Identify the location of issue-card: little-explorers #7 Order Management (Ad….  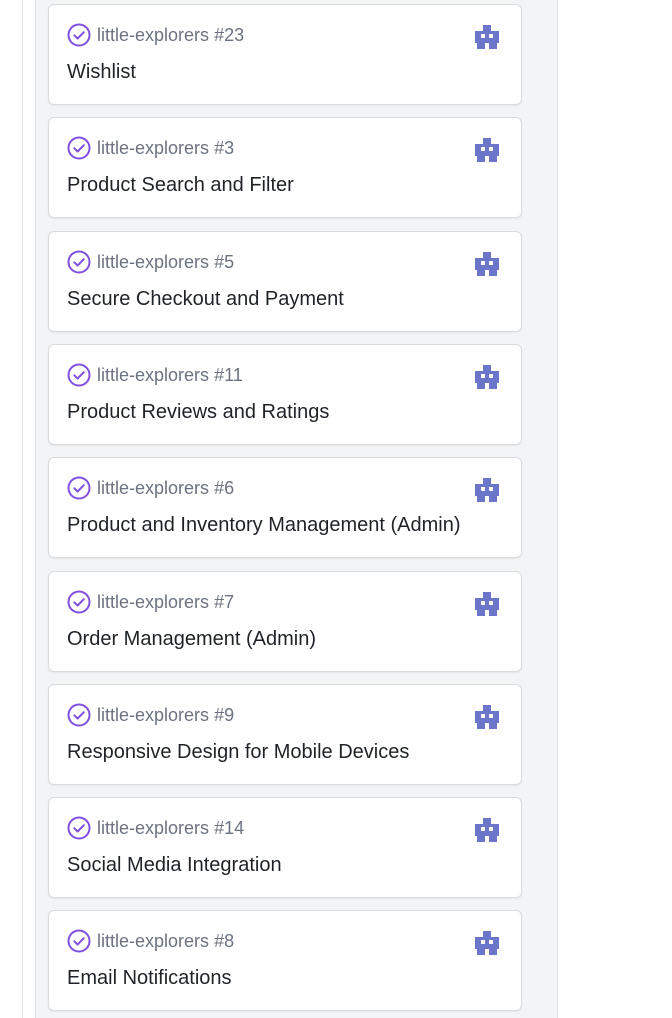
(285, 621).